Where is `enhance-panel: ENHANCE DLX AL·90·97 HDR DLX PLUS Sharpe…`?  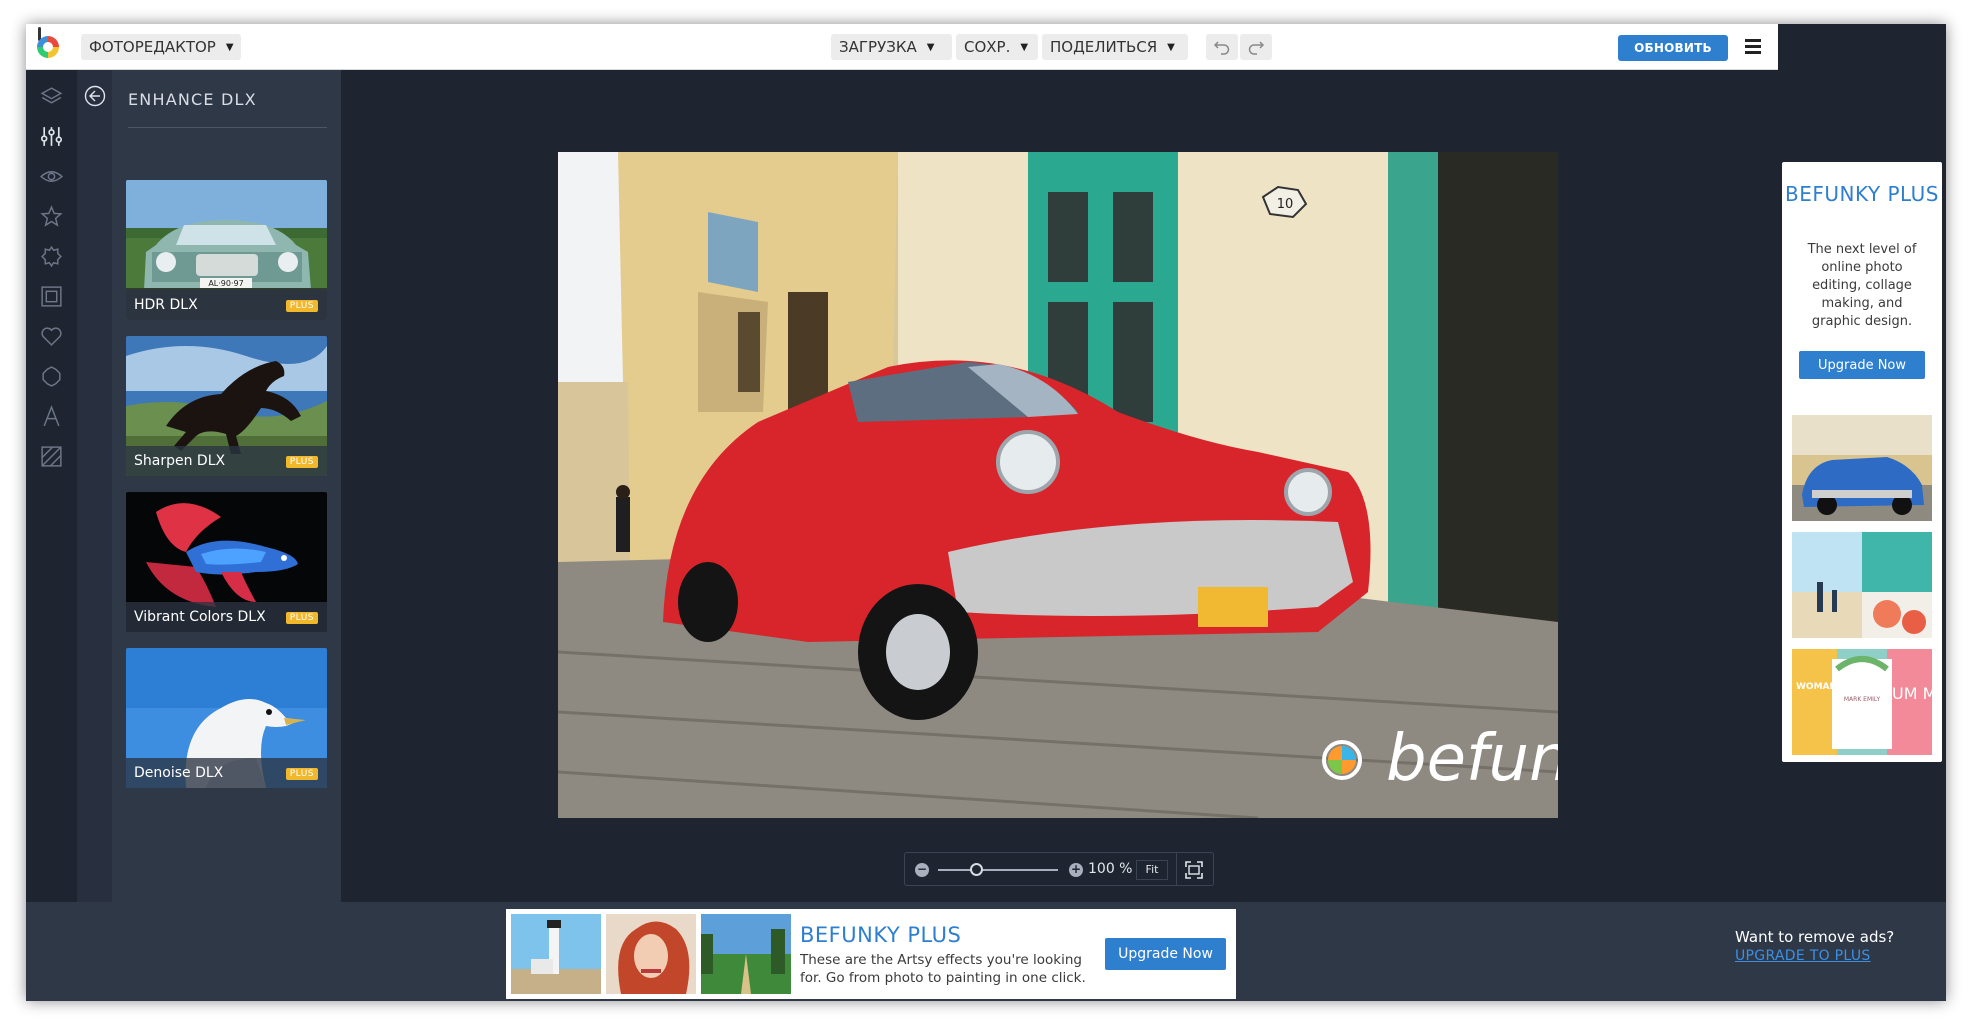
enhance-panel: ENHANCE DLX AL·90·97 HDR DLX PLUS Sharpe… is located at coordinates (209, 486).